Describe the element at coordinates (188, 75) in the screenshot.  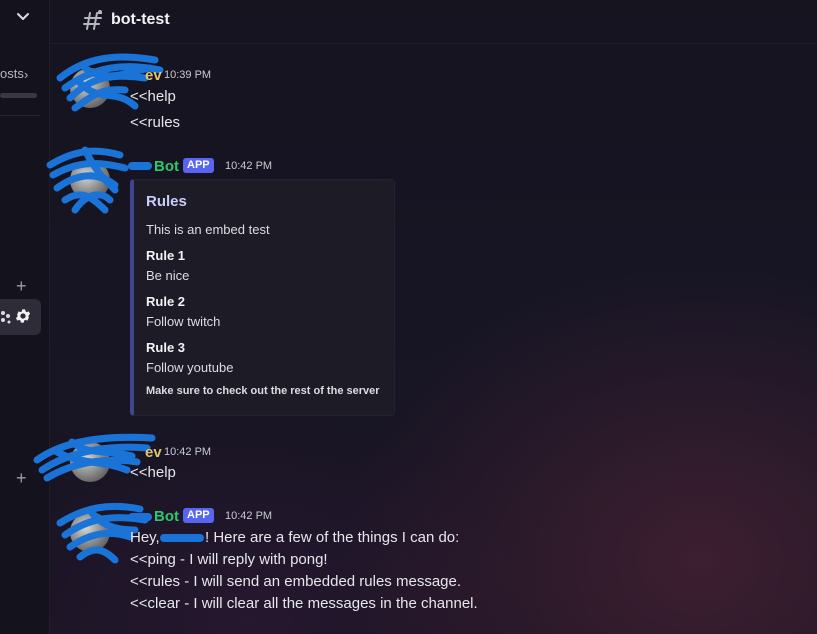
I see `timestamp: 10:39 PM` at that location.